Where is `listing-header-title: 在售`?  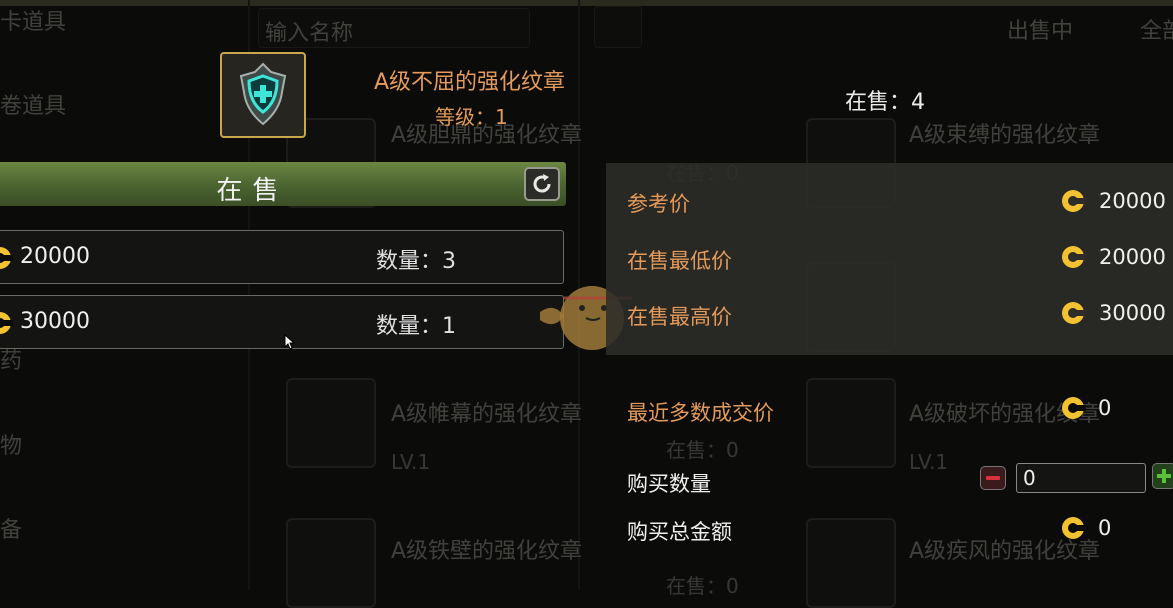 listing-header-title: 在售 is located at coordinates (252, 191).